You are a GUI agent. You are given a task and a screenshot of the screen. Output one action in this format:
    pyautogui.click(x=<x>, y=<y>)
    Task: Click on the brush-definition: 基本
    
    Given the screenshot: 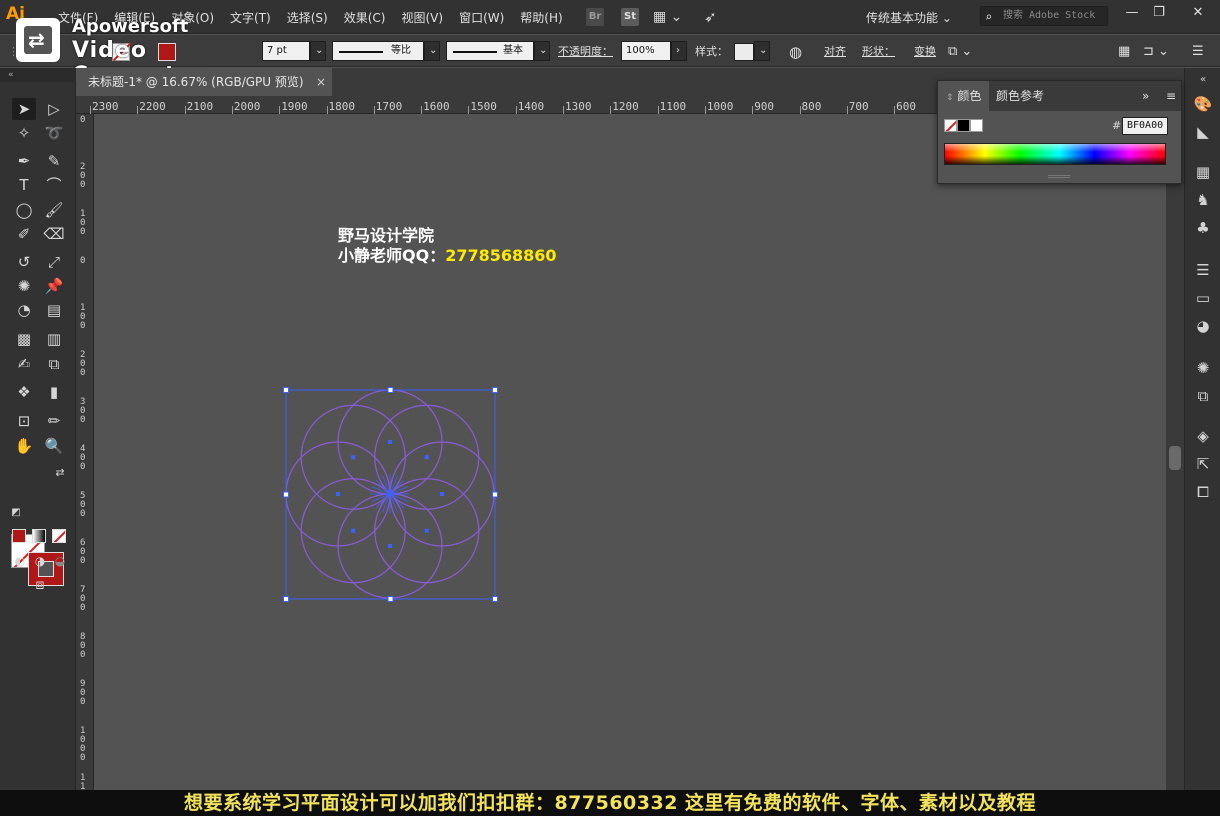 What is the action you would take?
    pyautogui.click(x=490, y=51)
    